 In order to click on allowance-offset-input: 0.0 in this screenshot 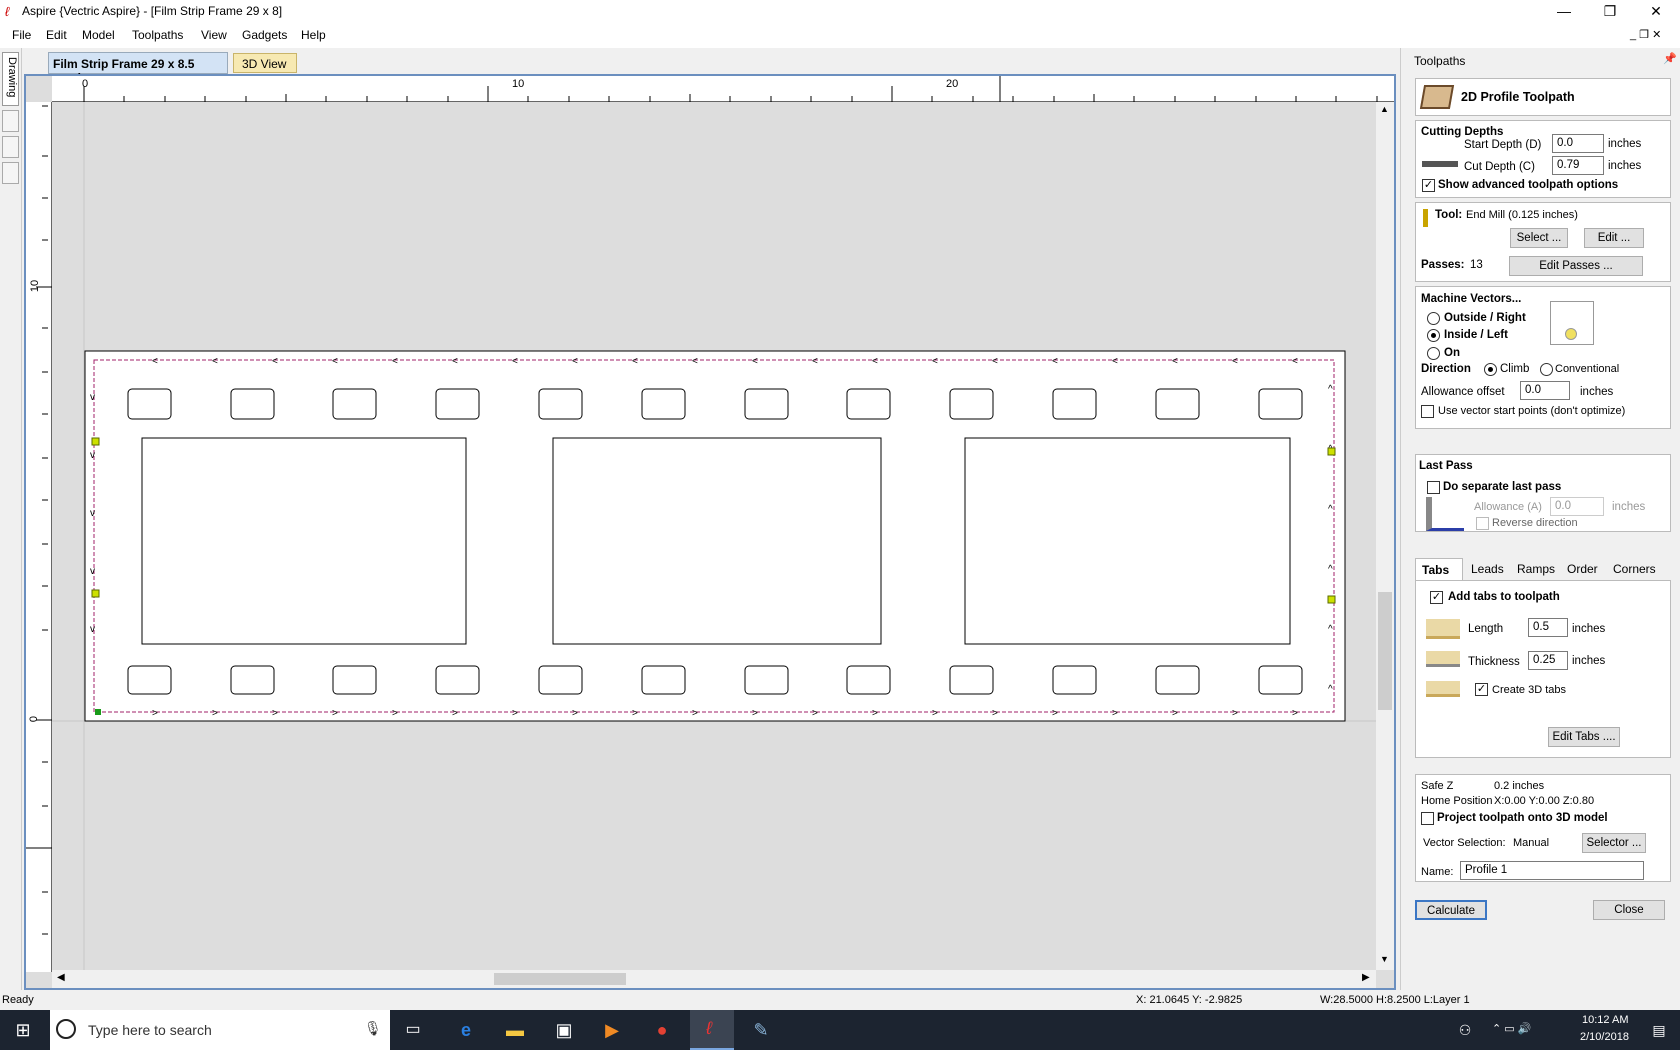, I will do `click(1545, 390)`.